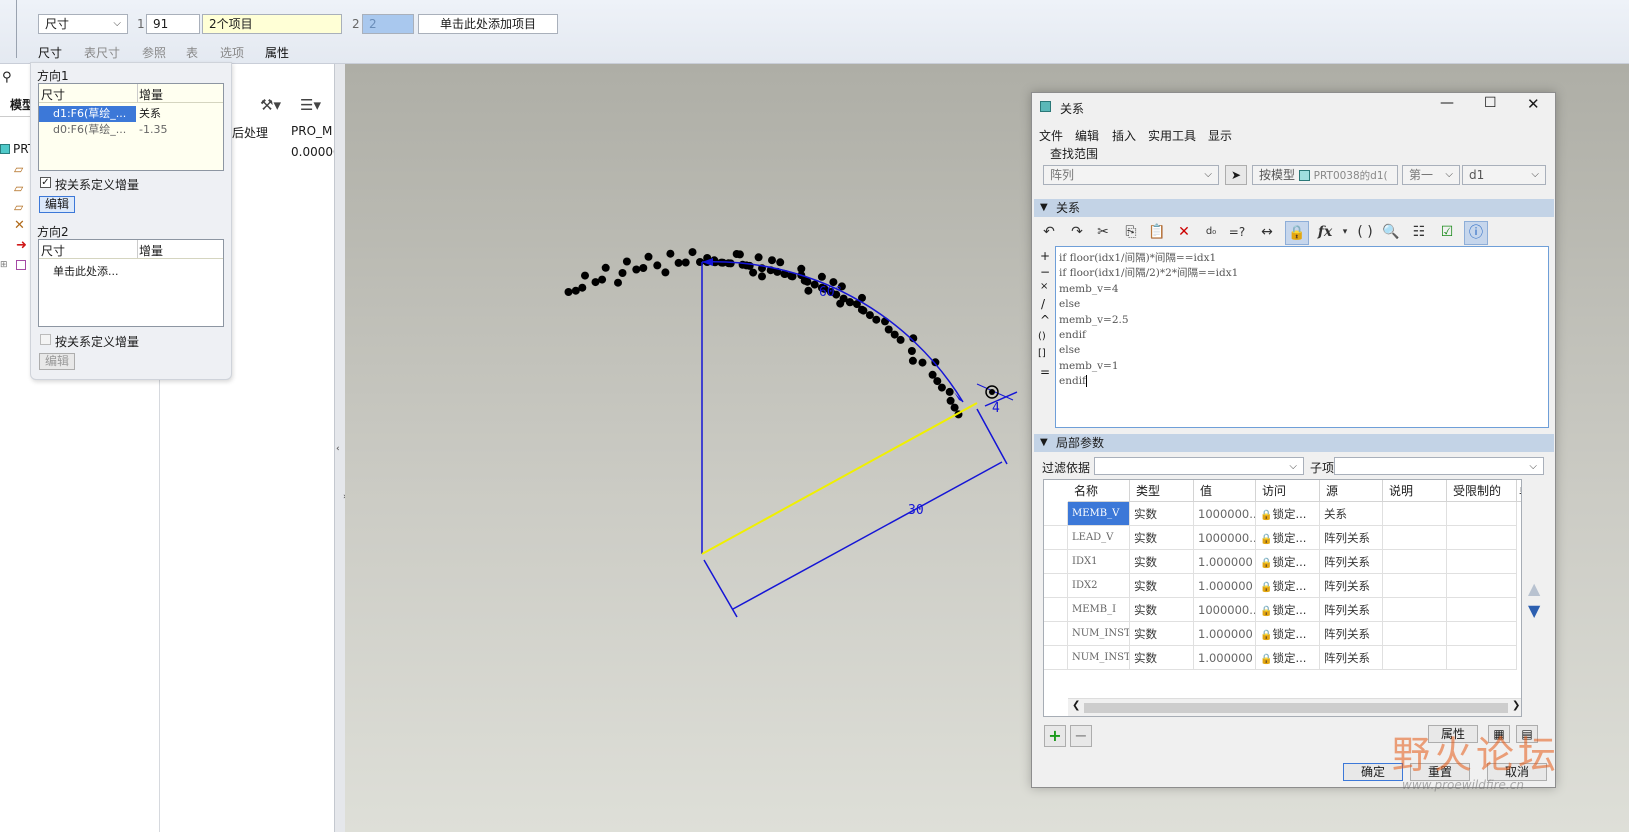 The height and width of the screenshot is (832, 1629). I want to click on scroll-left-icon: ❮, so click(1076, 705).